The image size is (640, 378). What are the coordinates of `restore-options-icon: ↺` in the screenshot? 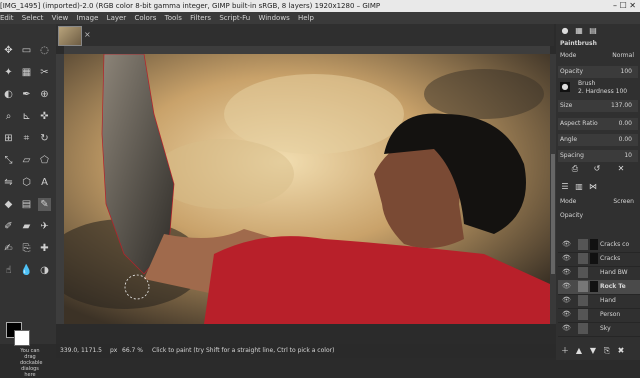 It's located at (597, 169).